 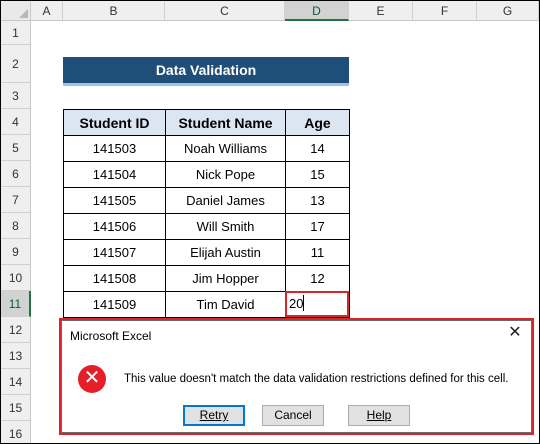 What do you see at coordinates (381, 11) in the screenshot?
I see `column-header-e: E` at bounding box center [381, 11].